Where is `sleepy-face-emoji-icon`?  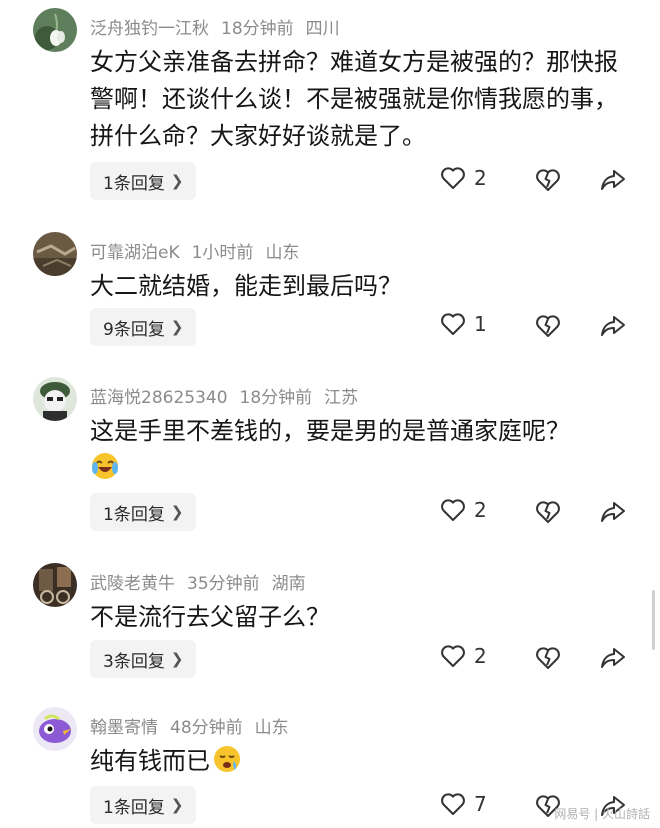
sleepy-face-emoji-icon is located at coordinates (227, 759).